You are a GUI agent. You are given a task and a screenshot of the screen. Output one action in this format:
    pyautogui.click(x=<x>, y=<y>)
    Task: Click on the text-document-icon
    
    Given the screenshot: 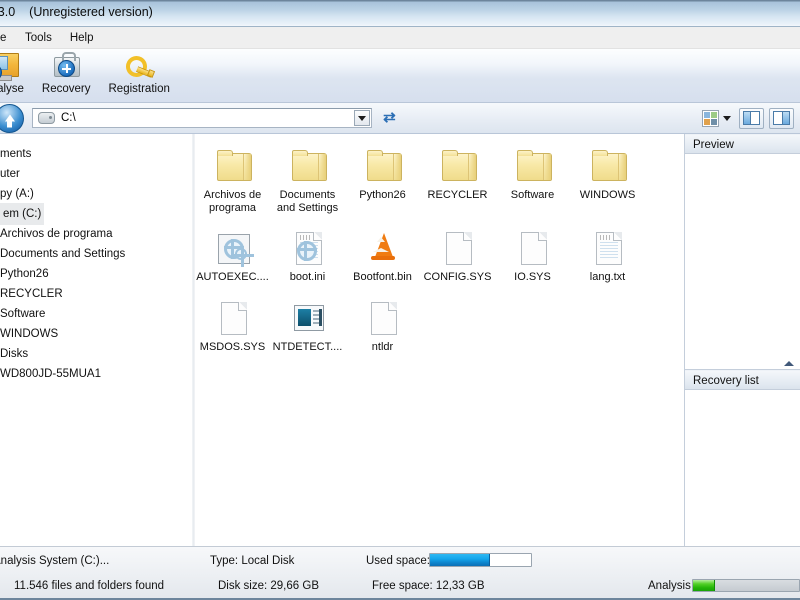 What is the action you would take?
    pyautogui.click(x=608, y=248)
    